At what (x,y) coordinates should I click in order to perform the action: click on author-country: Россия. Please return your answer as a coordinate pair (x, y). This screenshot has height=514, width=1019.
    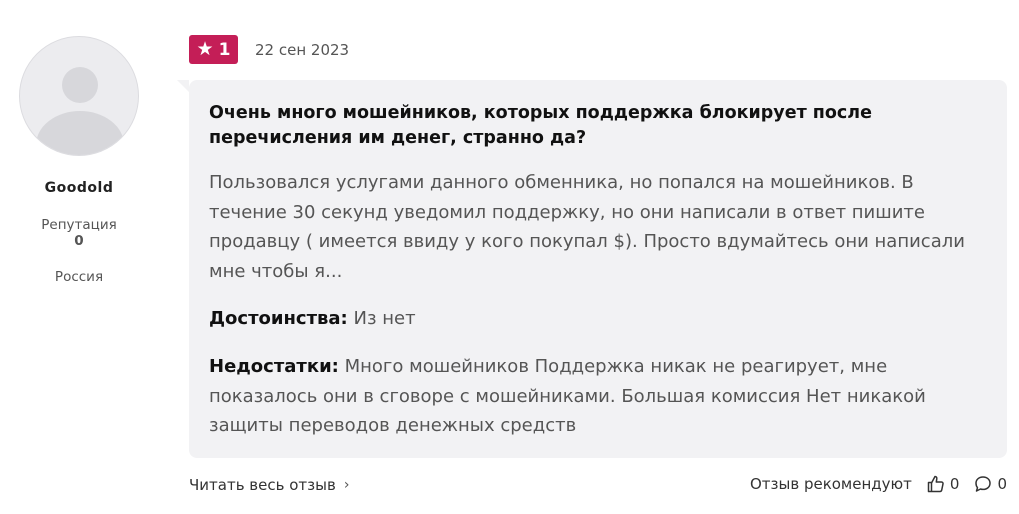
    Looking at the image, I should click on (79, 277).